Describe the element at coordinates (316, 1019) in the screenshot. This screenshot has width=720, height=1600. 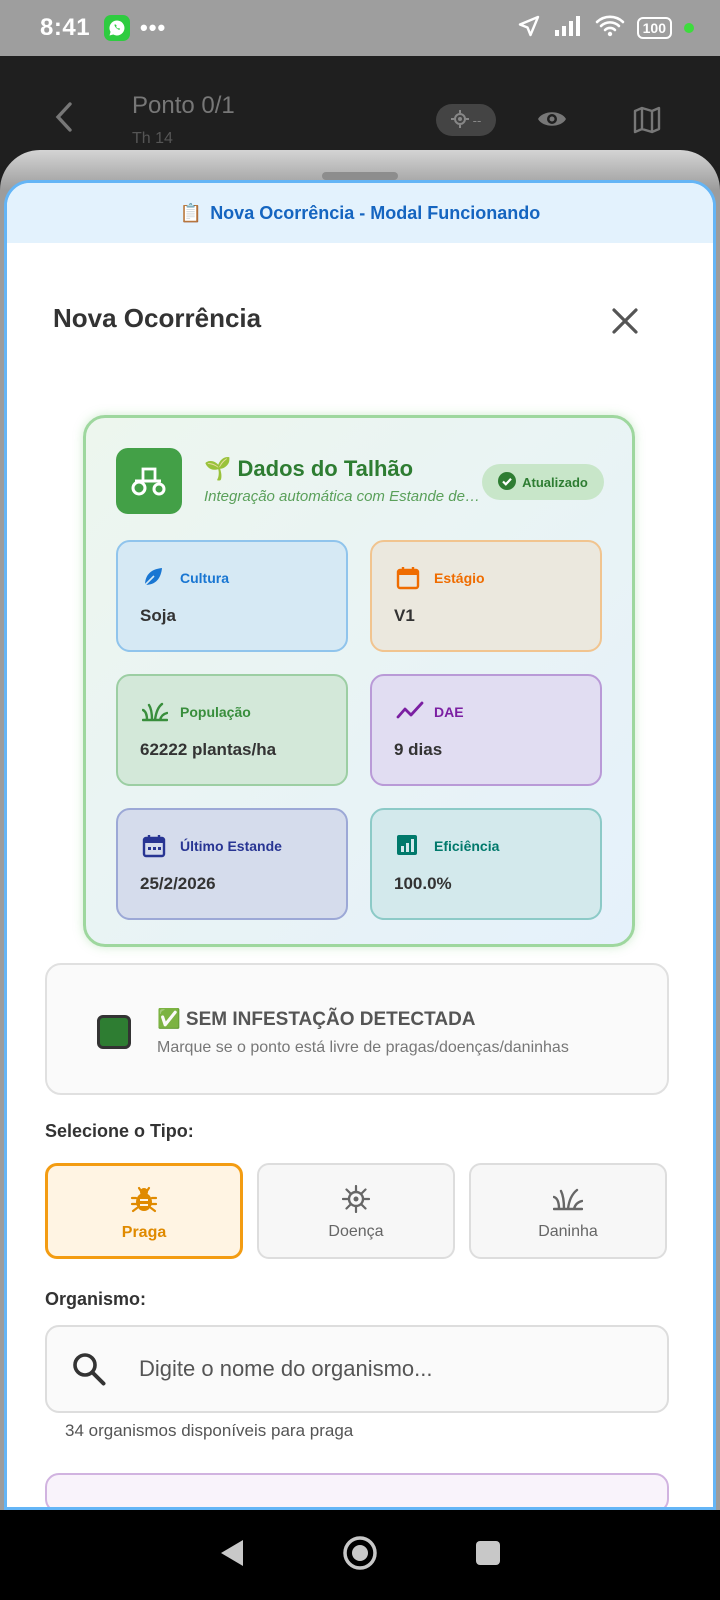
I see `no-infestation-title: ✅ SEM INFESTAÇÃO DETECTADA` at that location.